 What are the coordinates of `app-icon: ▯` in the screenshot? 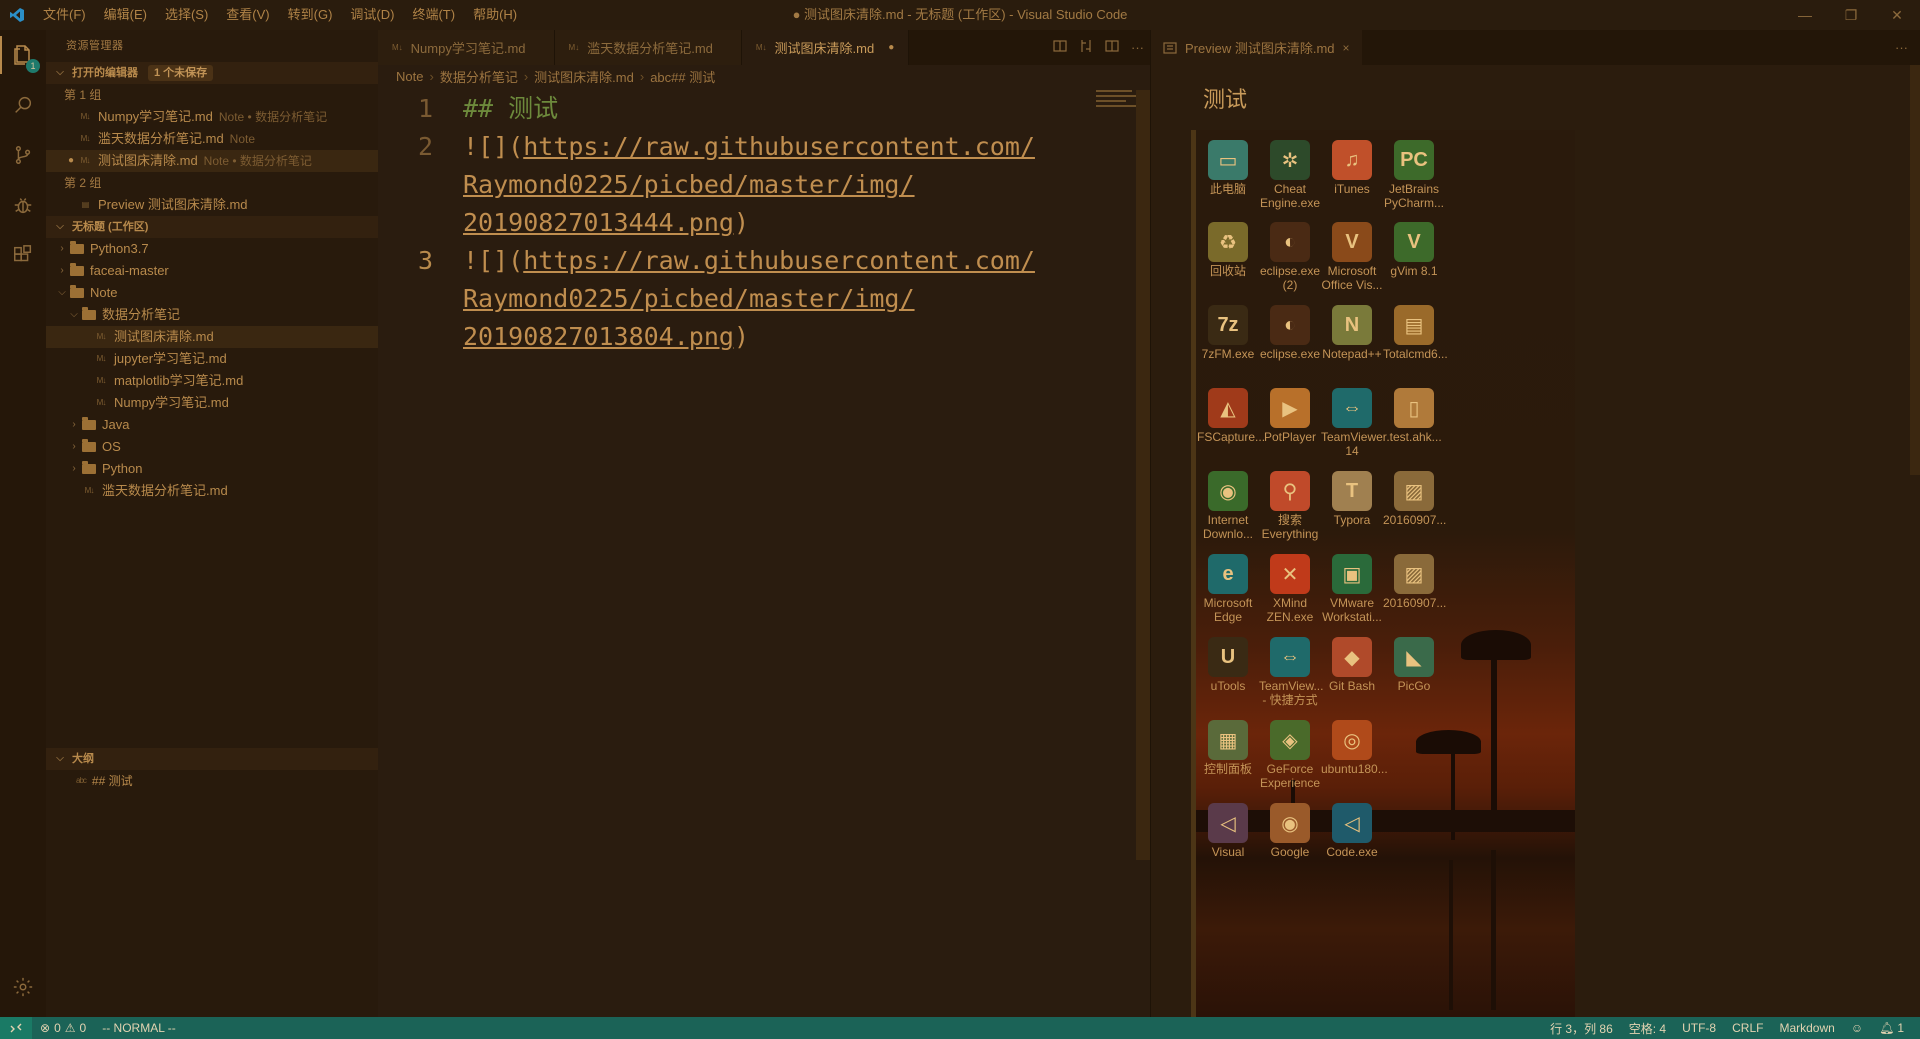 It's located at (1414, 408).